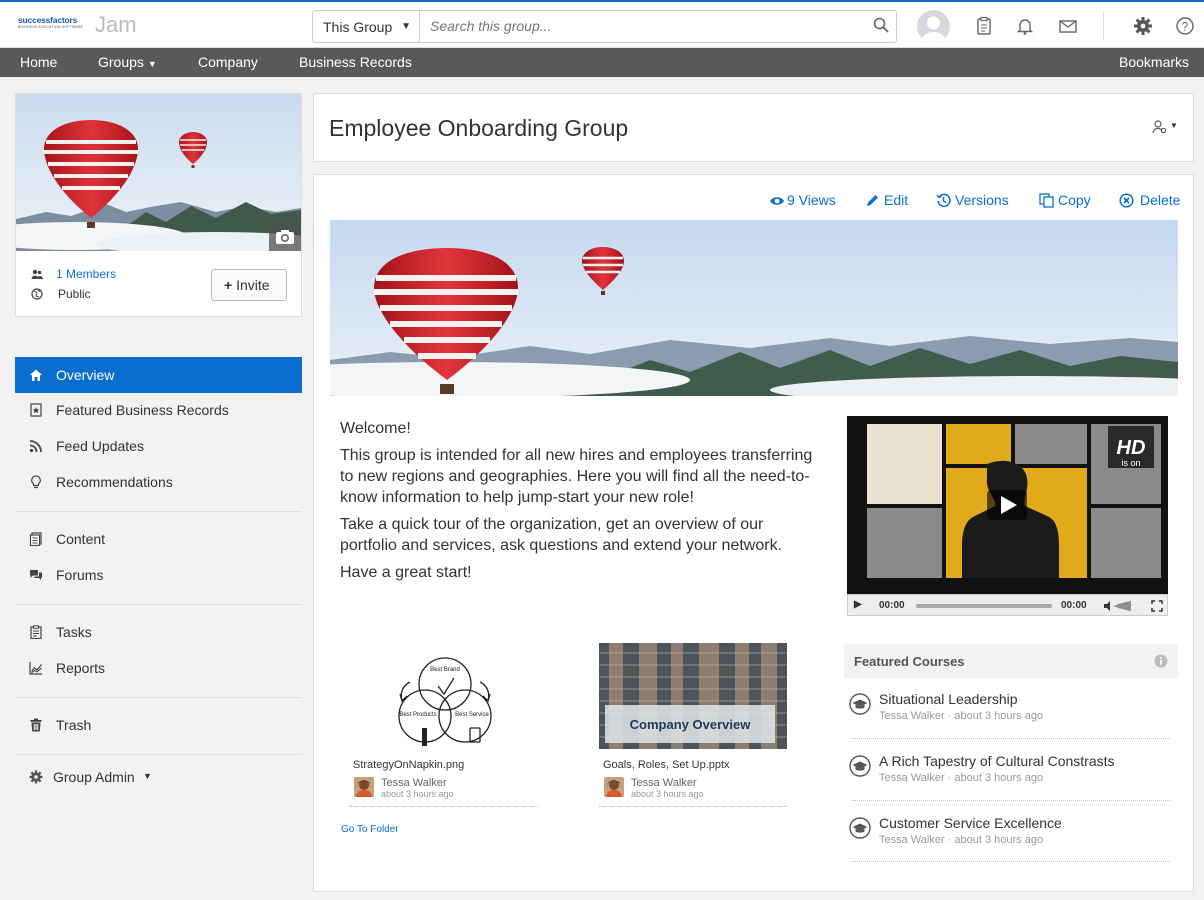  Describe the element at coordinates (116, 24) in the screenshot. I see `app-name: Jam` at that location.